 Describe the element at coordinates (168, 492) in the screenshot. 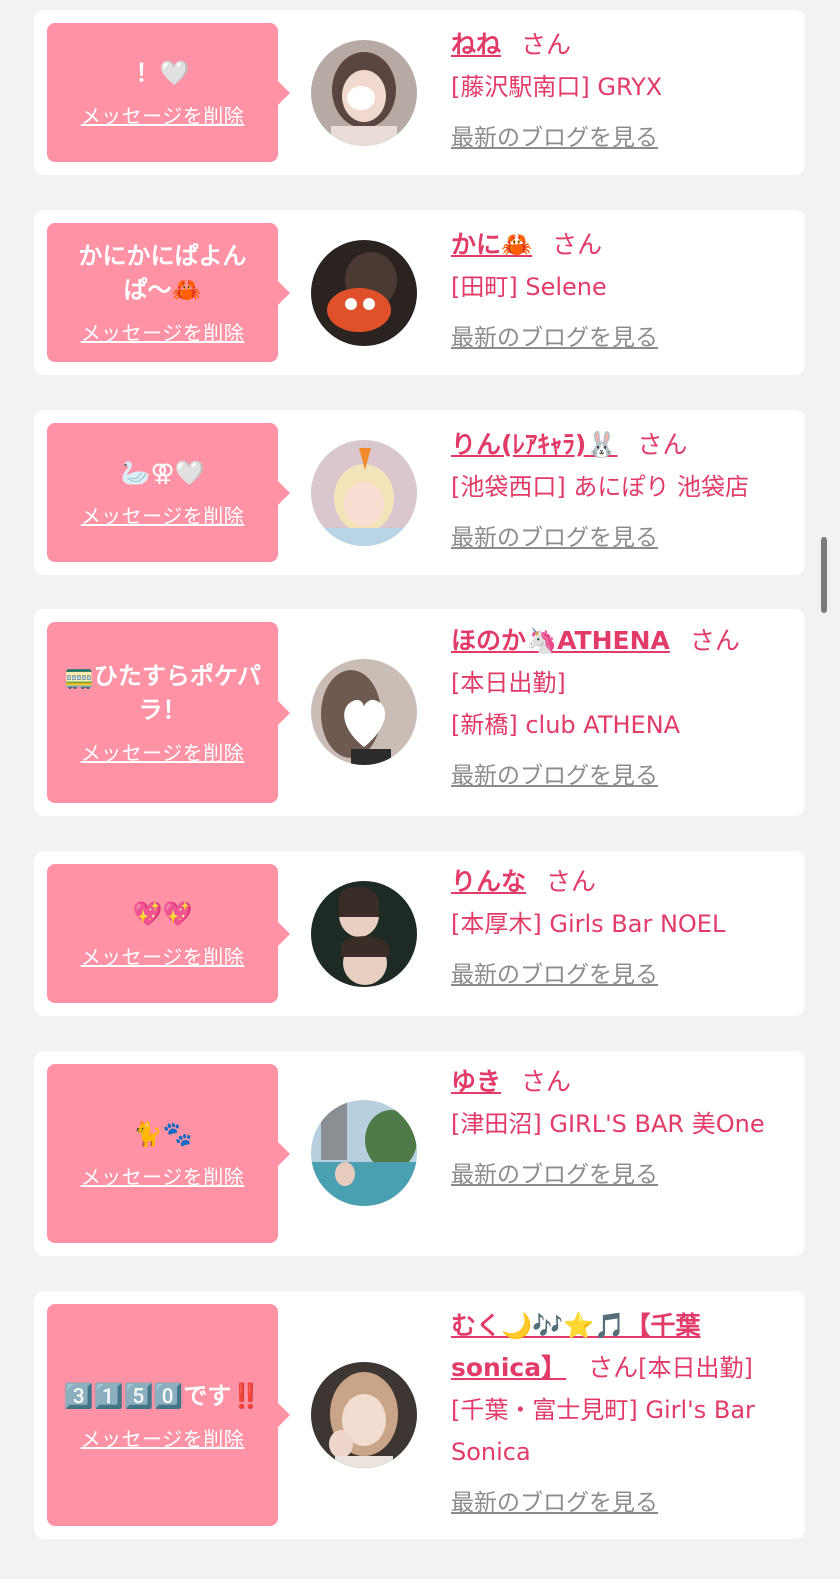

I see `message-bubble: 🦢⚢🤍 メッセージを削除` at that location.